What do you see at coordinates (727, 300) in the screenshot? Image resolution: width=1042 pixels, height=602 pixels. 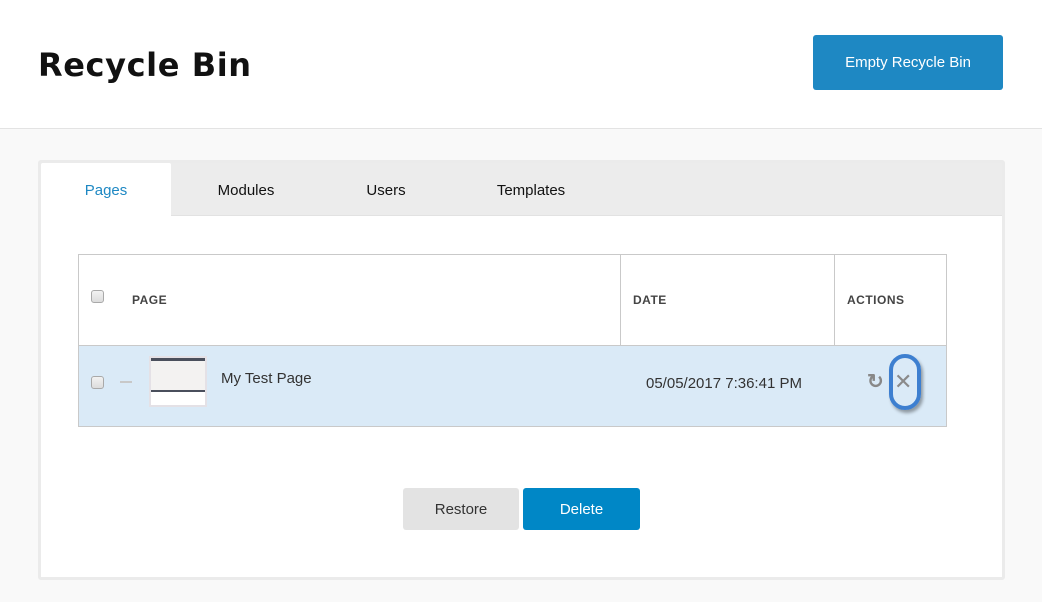 I see `column-header-date: DATE` at bounding box center [727, 300].